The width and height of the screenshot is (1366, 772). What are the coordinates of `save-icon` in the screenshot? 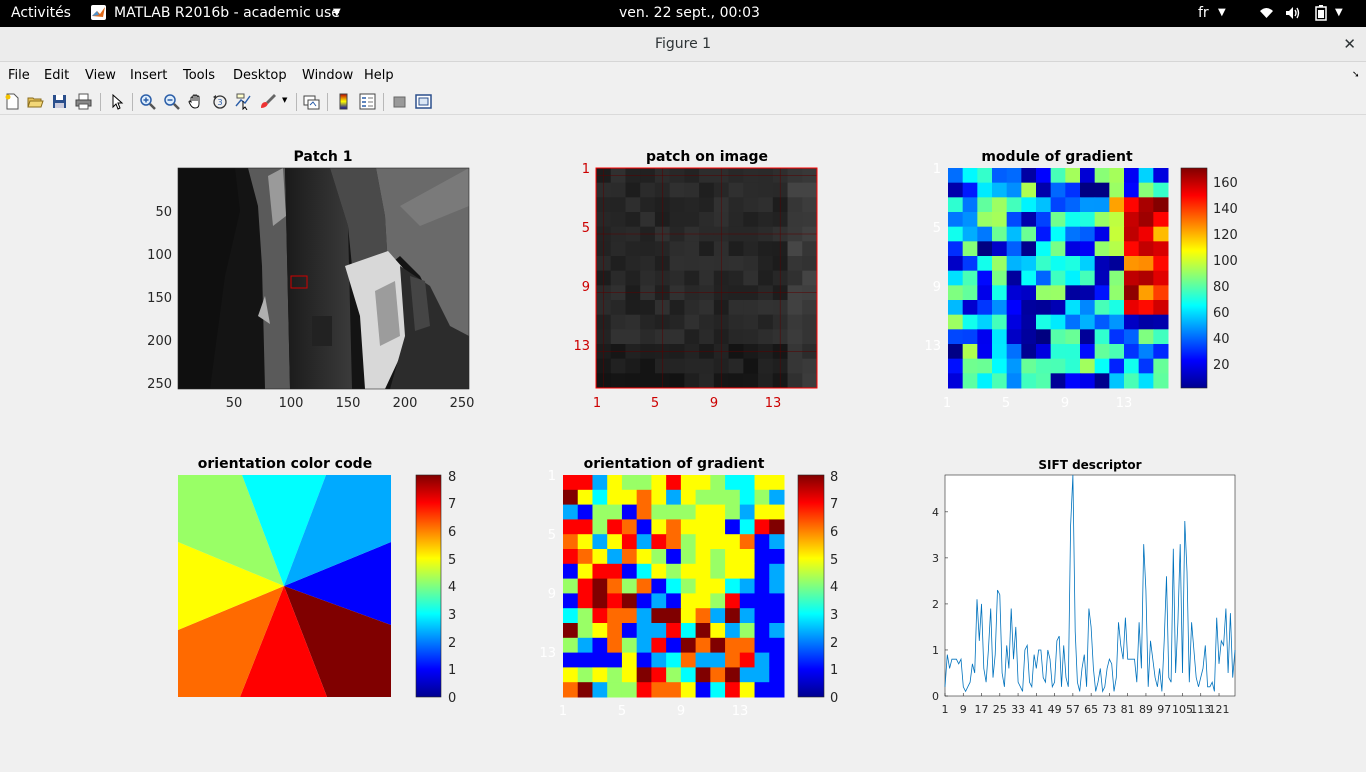 It's located at (59, 101).